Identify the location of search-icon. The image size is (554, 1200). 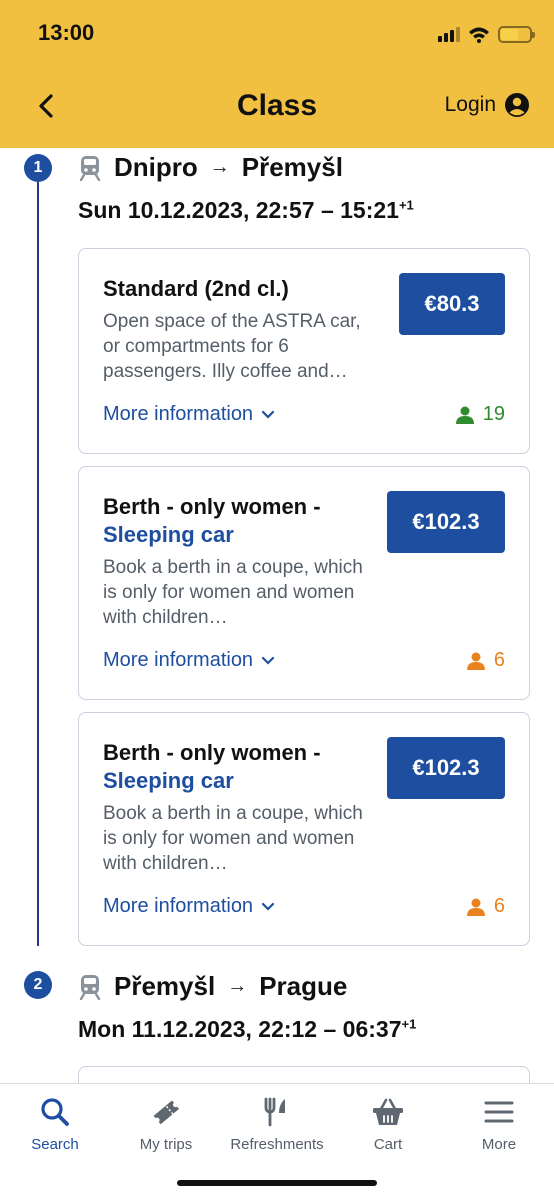
(55, 1112).